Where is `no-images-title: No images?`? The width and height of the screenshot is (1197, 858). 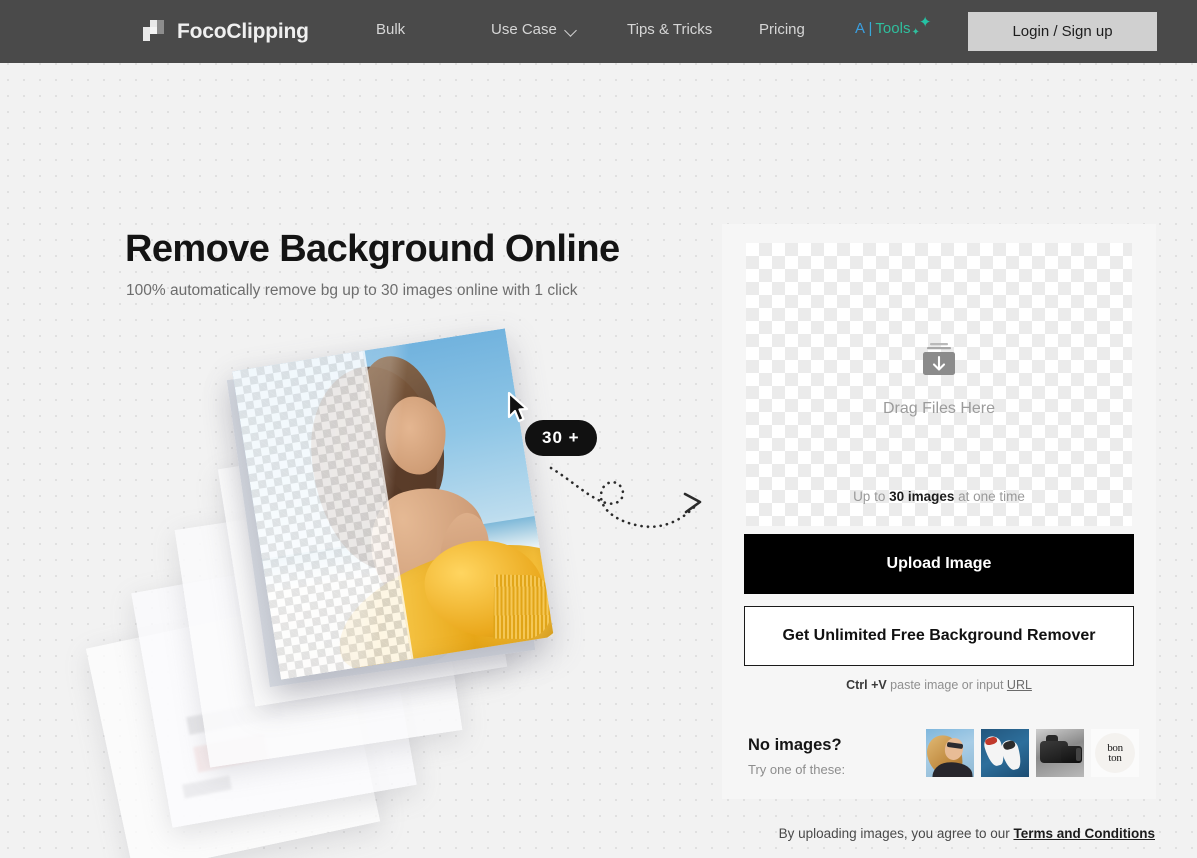
no-images-title: No images? is located at coordinates (795, 745).